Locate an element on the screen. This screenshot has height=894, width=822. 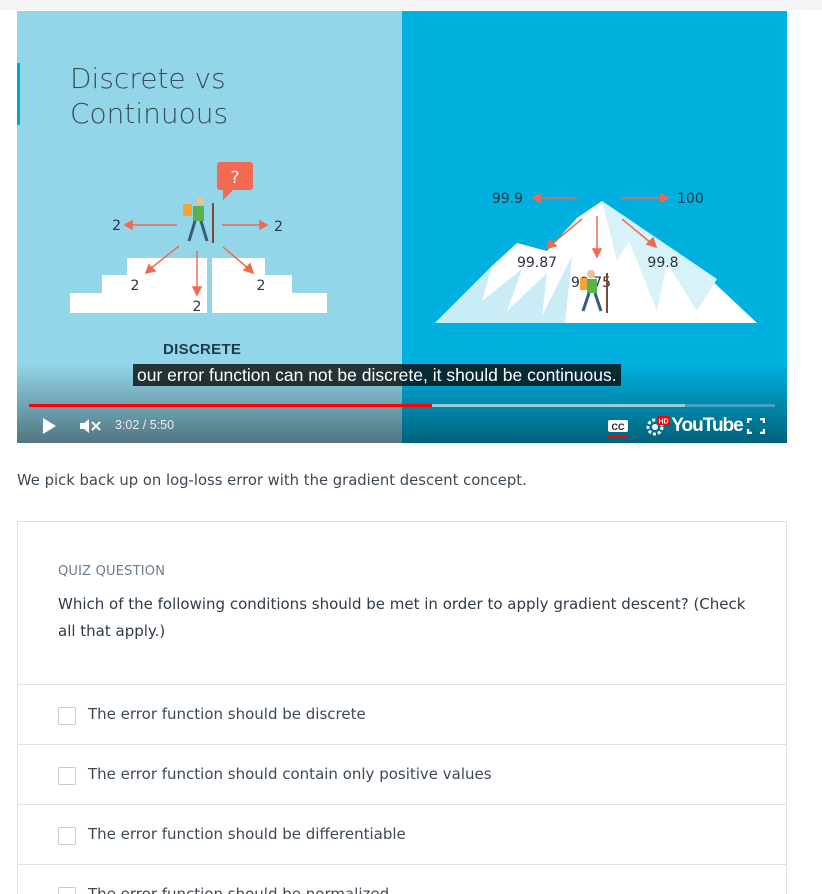
gear-icon: HD is located at coordinates (658, 426).